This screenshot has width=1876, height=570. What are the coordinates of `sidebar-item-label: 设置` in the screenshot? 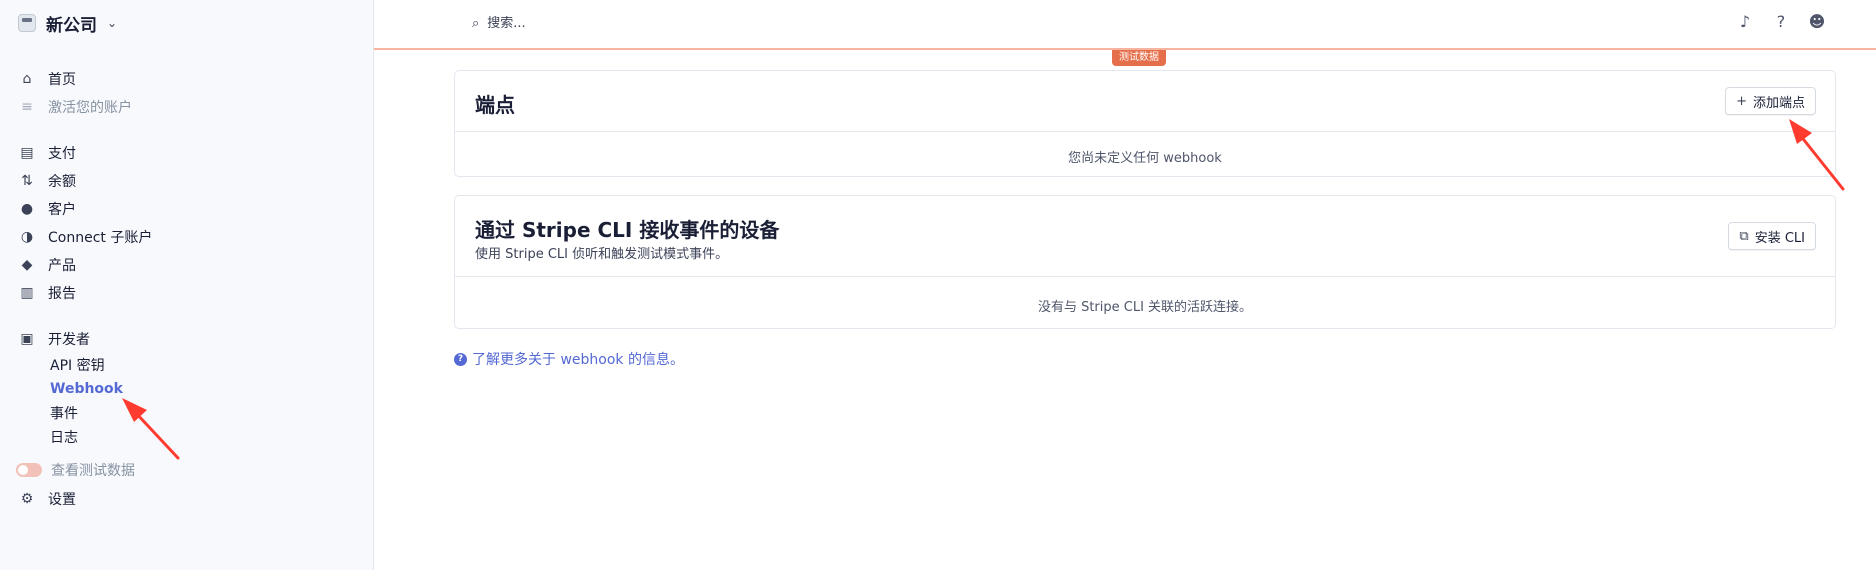 It's located at (62, 500).